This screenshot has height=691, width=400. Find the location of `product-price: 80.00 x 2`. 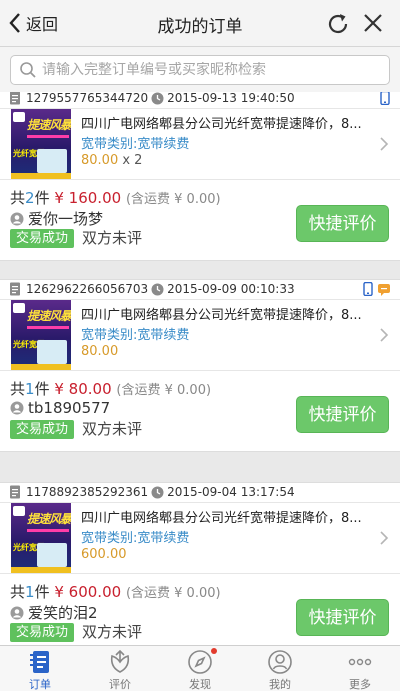

product-price: 80.00 x 2 is located at coordinates (111, 160).